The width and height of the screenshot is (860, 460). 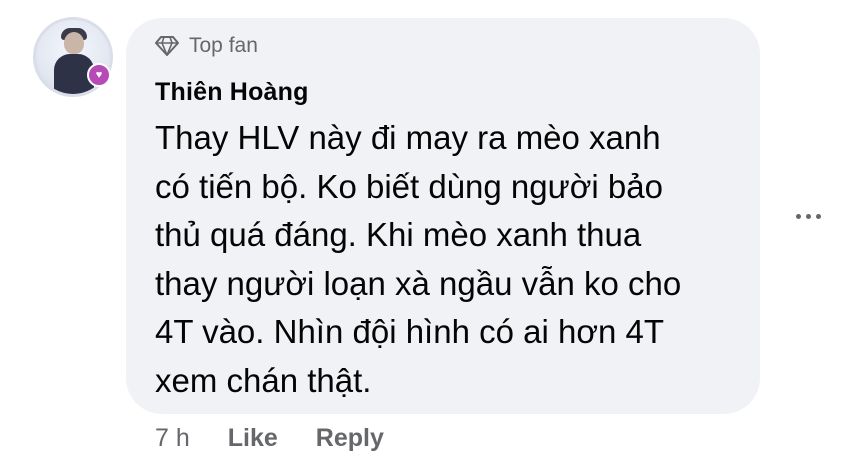 What do you see at coordinates (172, 438) in the screenshot?
I see `comment-timestamp: 7 h` at bounding box center [172, 438].